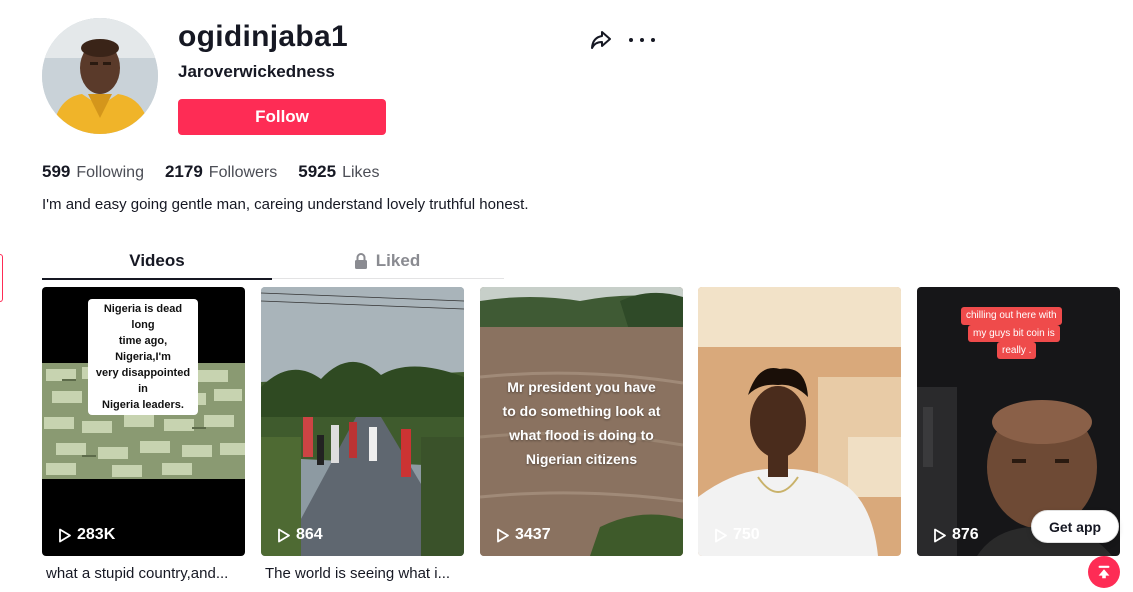 Image resolution: width=1133 pixels, height=592 pixels. What do you see at coordinates (1075, 526) in the screenshot?
I see `get-app-button: Get app` at bounding box center [1075, 526].